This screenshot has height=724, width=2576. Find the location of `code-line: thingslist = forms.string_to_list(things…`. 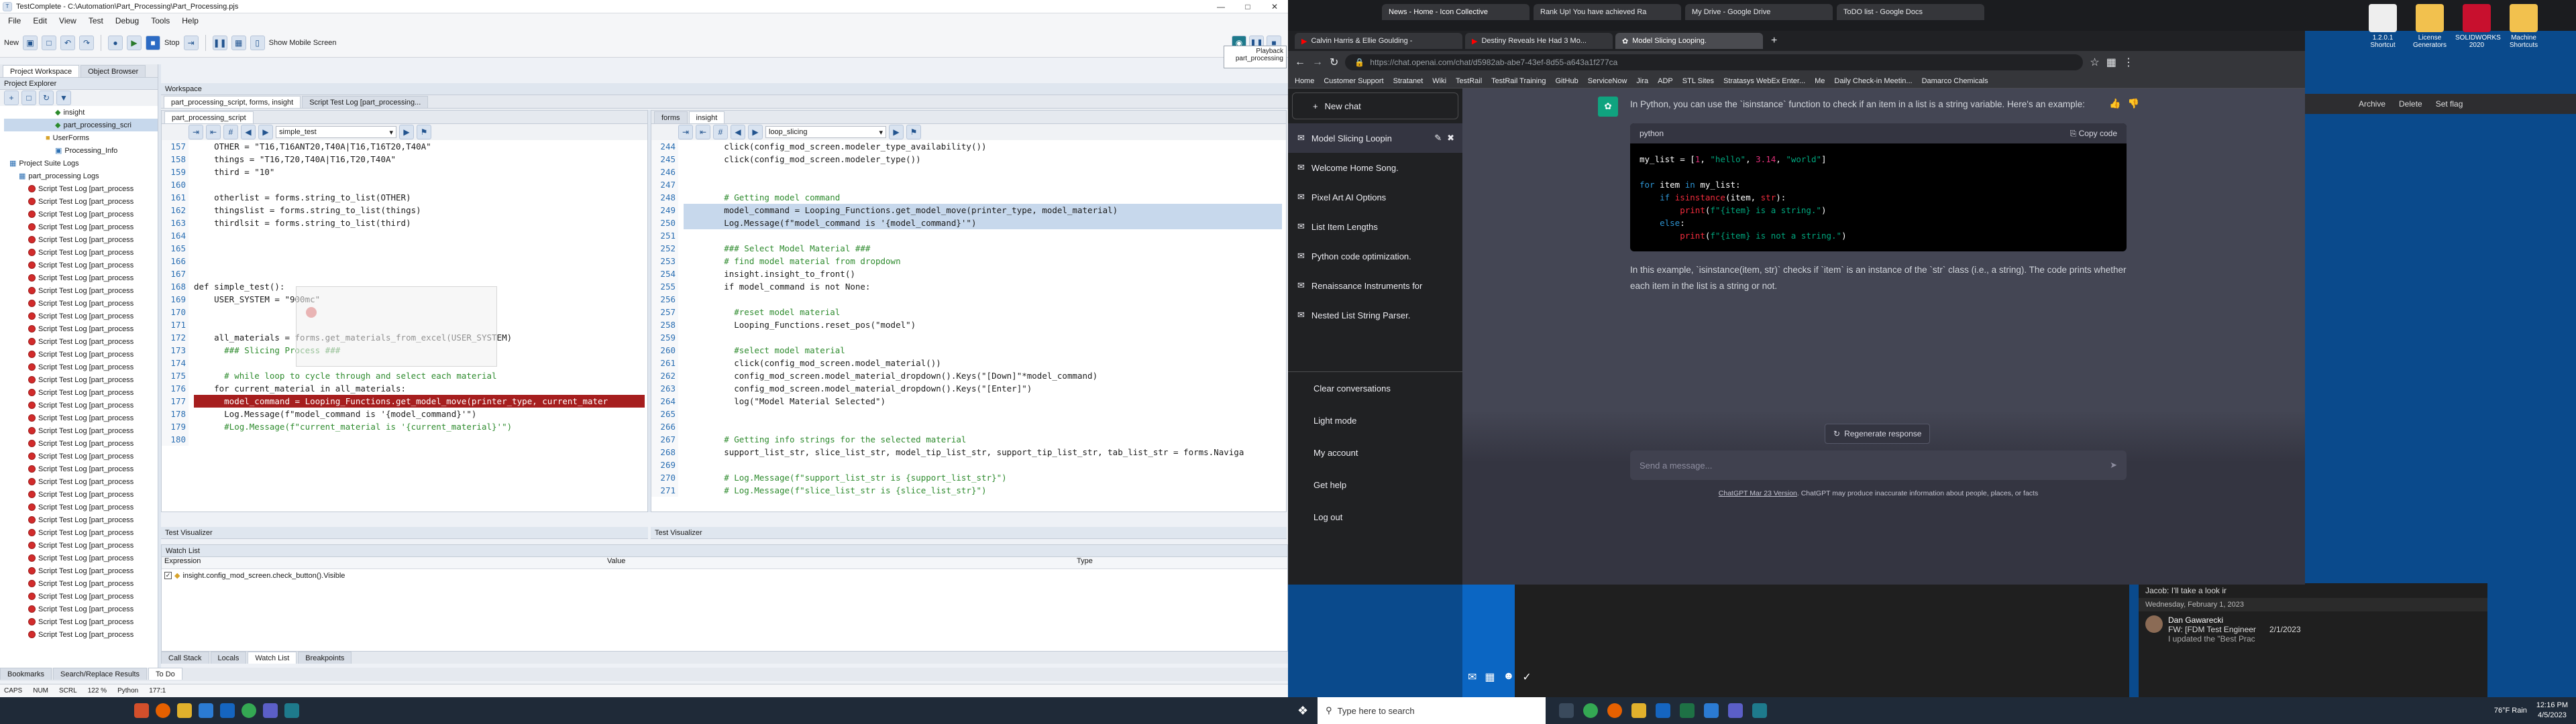

code-line: thingslist = forms.string_to_list(things… is located at coordinates (419, 210).